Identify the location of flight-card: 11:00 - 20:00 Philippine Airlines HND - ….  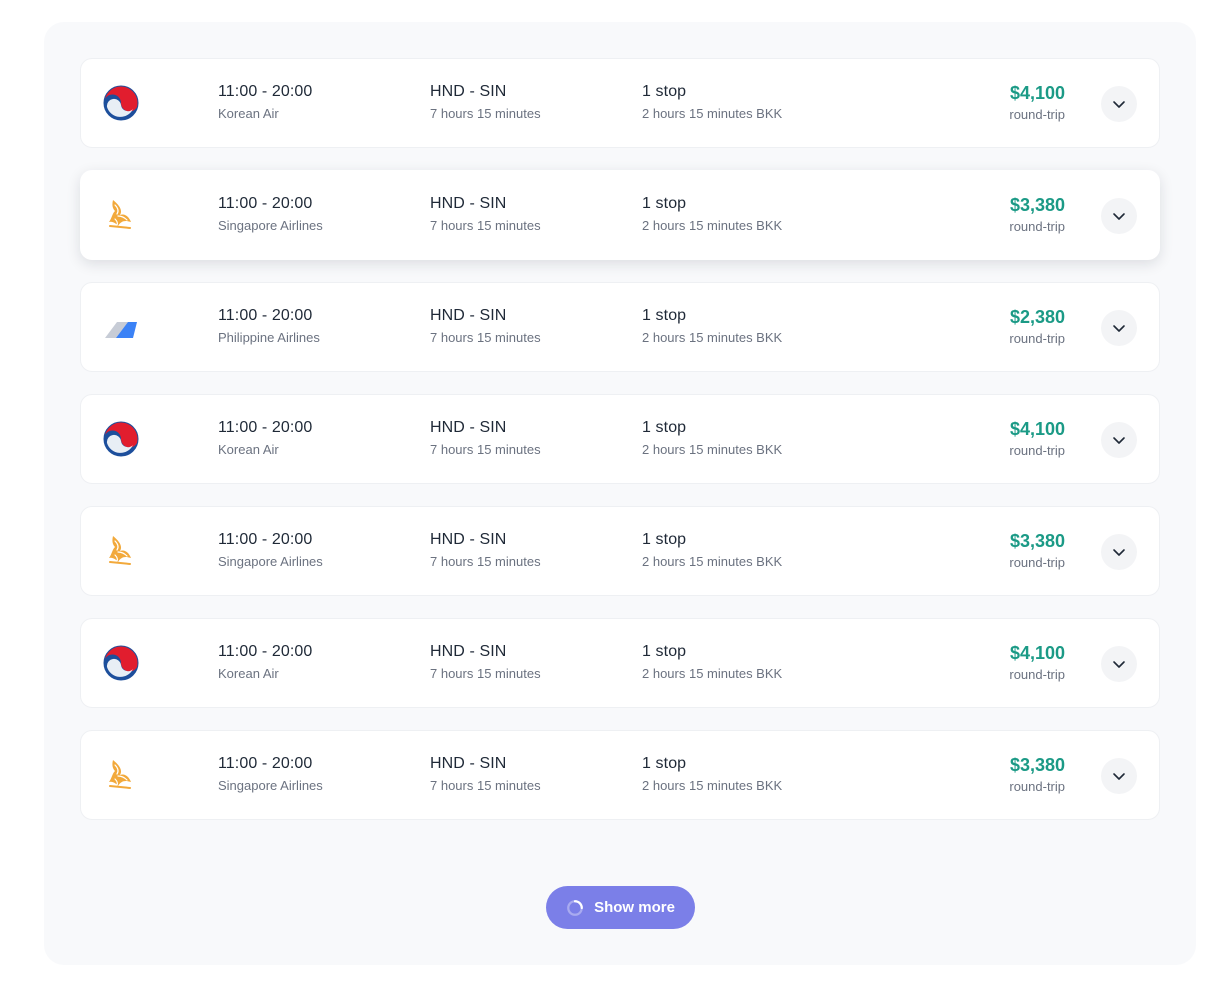
(620, 327).